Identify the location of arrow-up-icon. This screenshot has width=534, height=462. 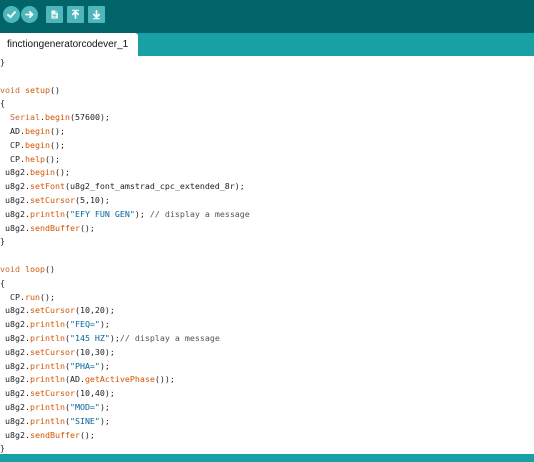
(75, 14).